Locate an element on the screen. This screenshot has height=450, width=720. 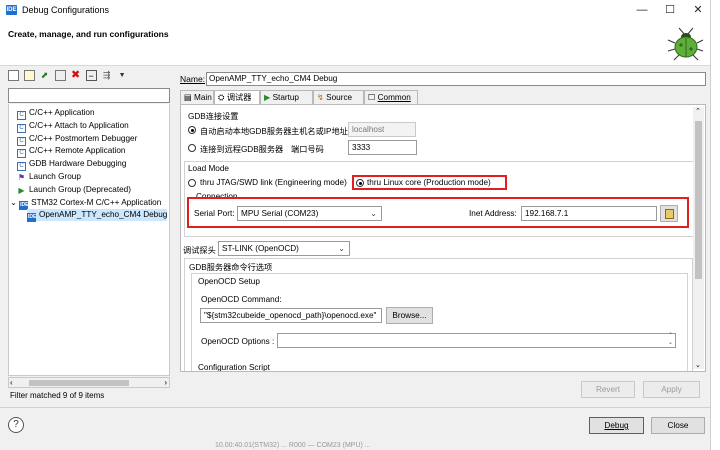
stepper-icon: ⌃ ⌄ is located at coordinates (670, 339).